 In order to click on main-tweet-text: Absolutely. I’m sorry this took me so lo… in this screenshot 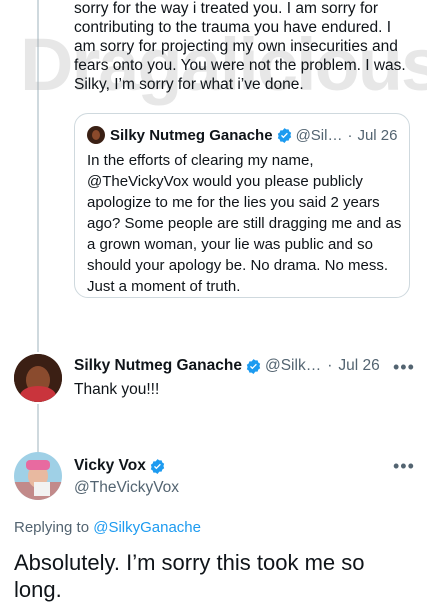, I will do `click(189, 576)`.